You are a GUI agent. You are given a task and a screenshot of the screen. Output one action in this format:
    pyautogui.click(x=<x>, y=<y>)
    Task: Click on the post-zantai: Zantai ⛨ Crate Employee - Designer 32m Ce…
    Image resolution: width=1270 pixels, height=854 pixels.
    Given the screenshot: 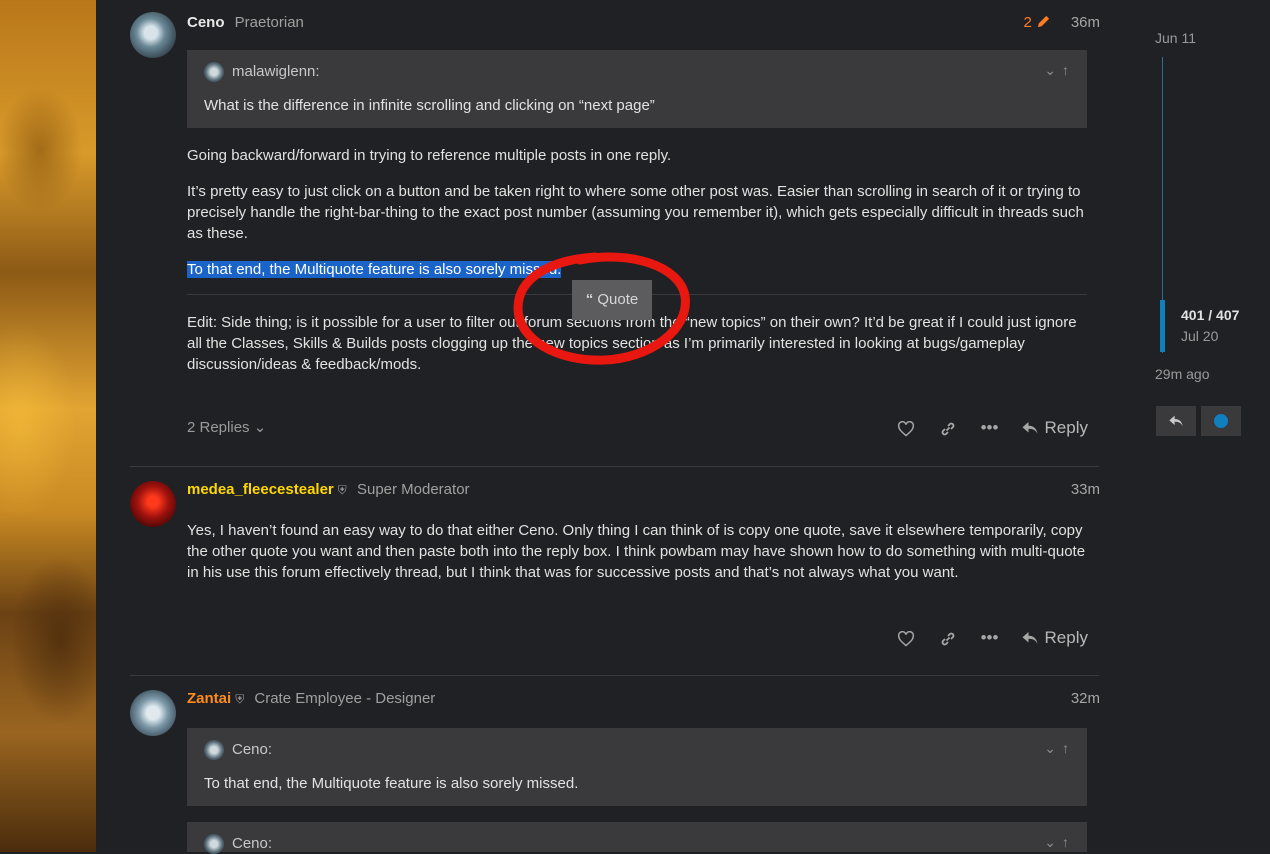 What is the action you would take?
    pyautogui.click(x=615, y=771)
    